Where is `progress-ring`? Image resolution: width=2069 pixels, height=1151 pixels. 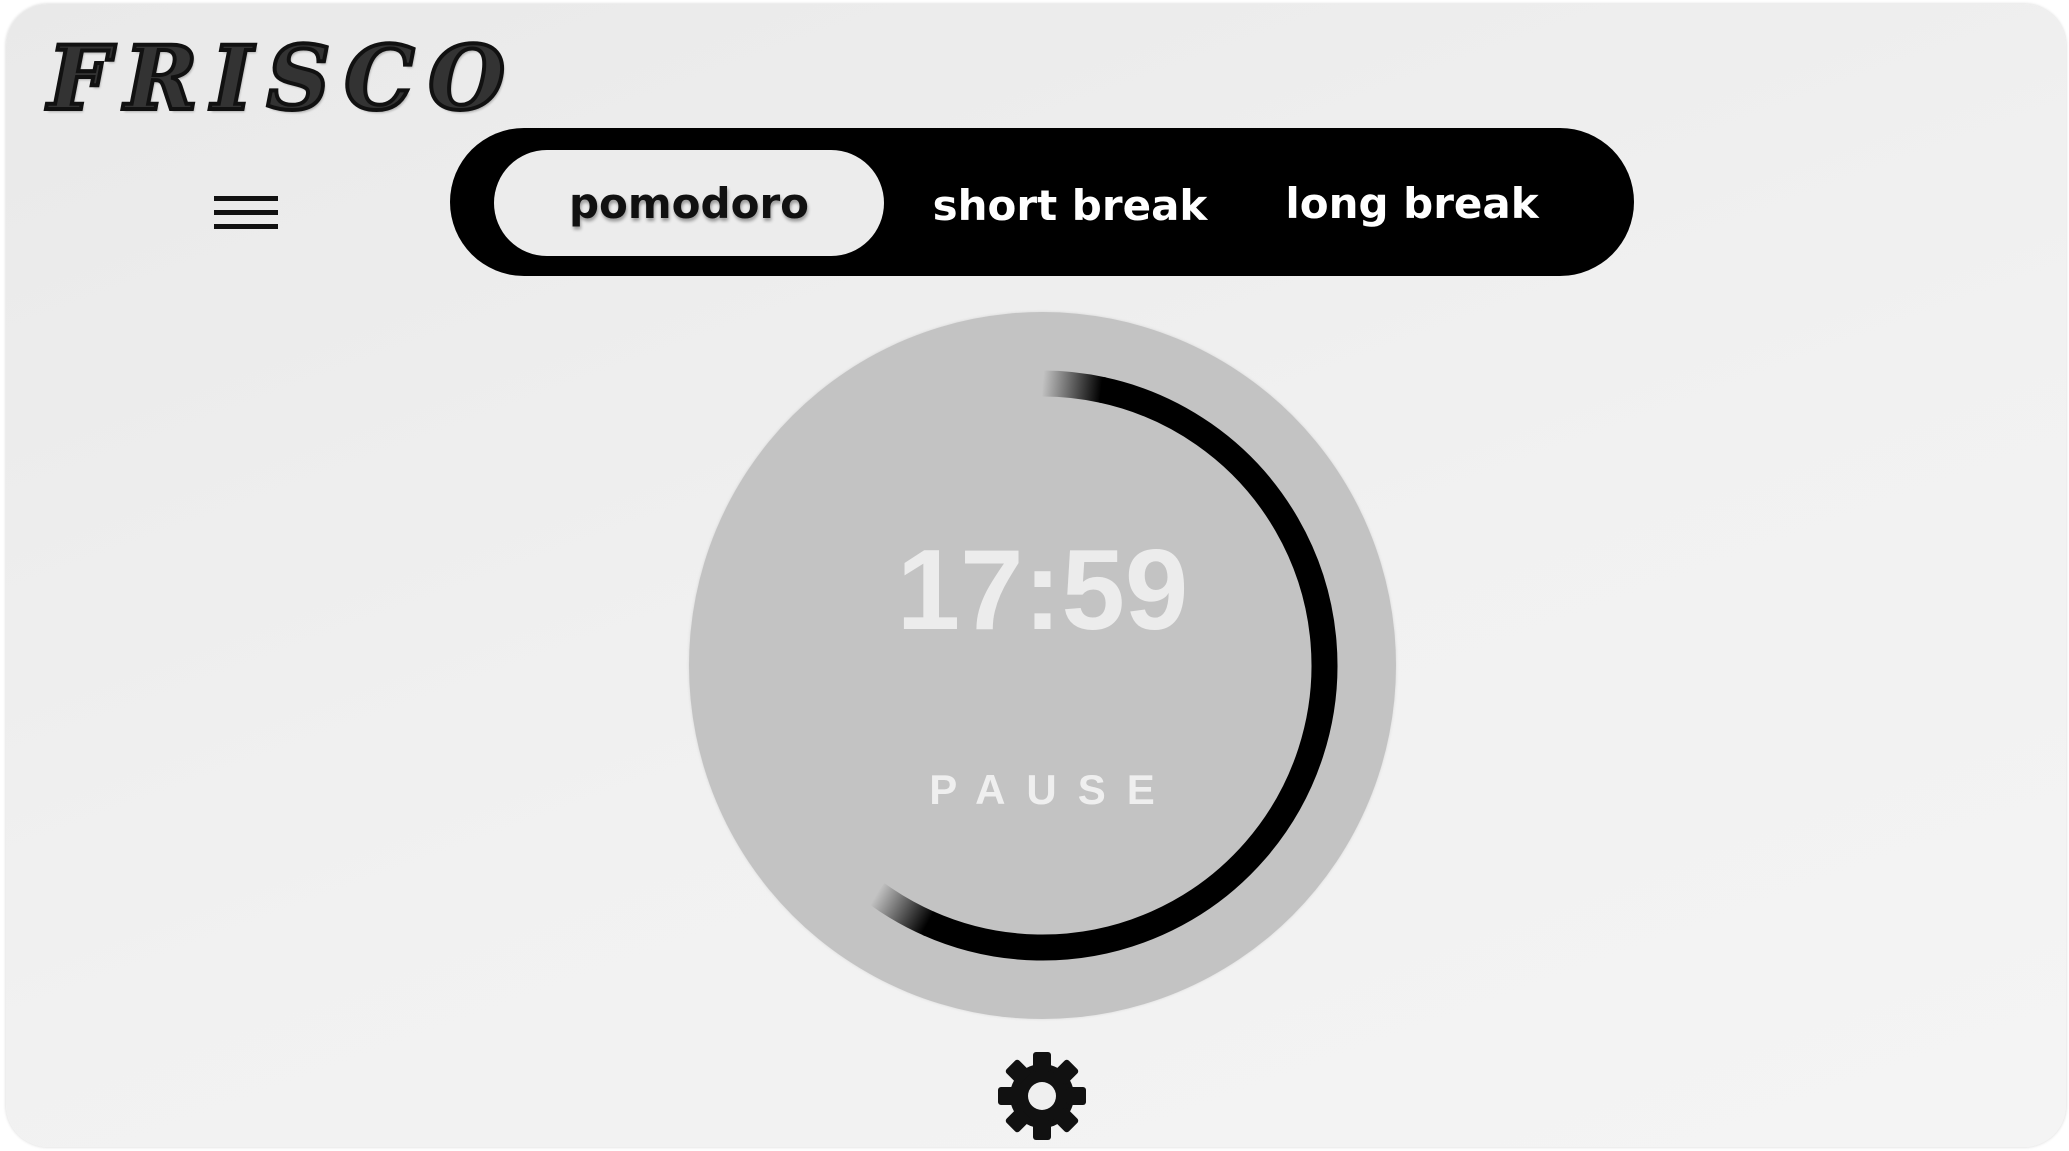 progress-ring is located at coordinates (1103, 665).